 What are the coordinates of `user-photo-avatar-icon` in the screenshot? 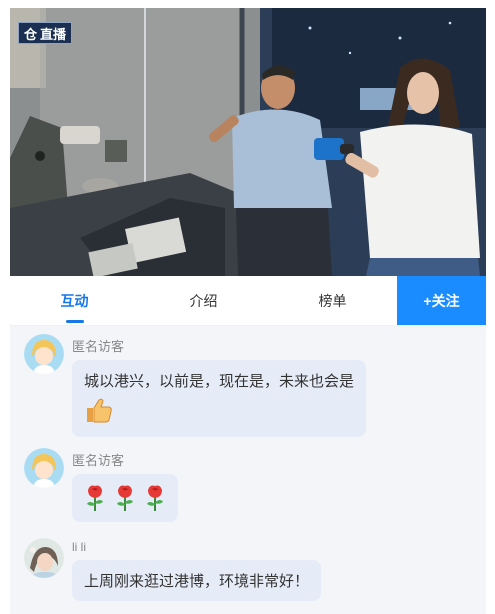 It's located at (44, 558).